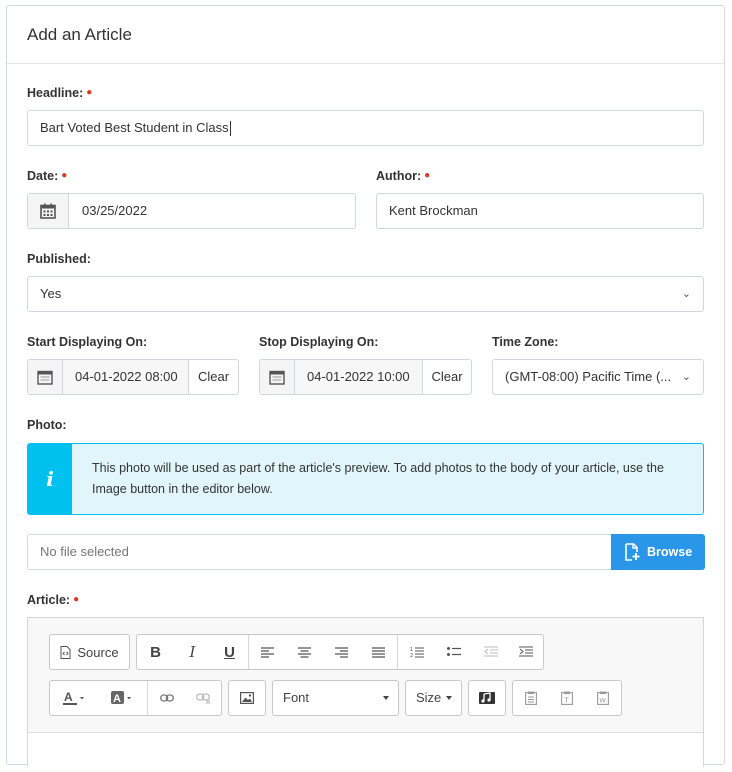  I want to click on italic-button: I, so click(192, 652).